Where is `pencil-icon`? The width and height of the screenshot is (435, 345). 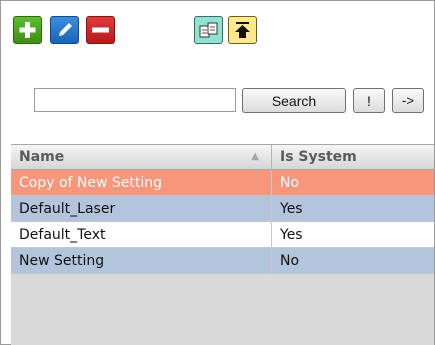 pencil-icon is located at coordinates (65, 29).